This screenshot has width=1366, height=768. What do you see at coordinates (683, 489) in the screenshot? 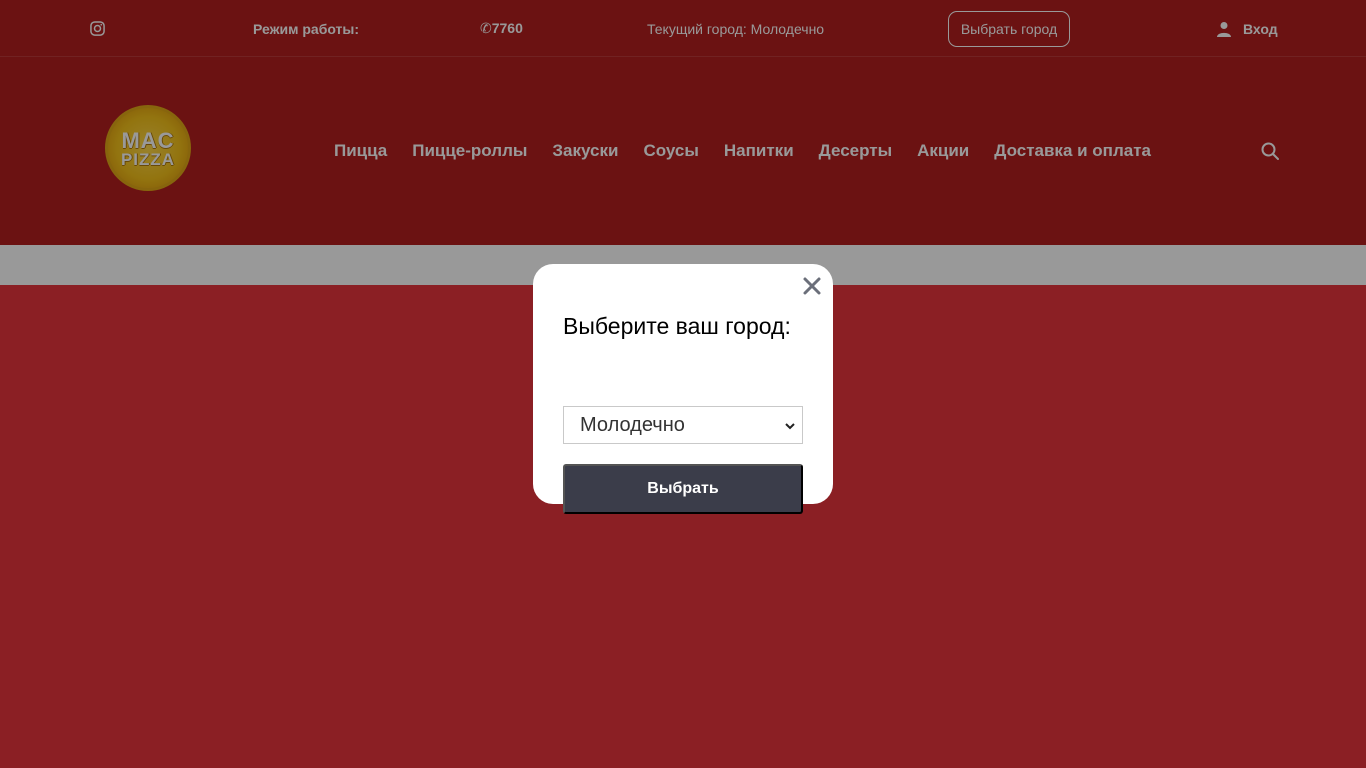
I see `select-city-submit-button: Выбрать` at bounding box center [683, 489].